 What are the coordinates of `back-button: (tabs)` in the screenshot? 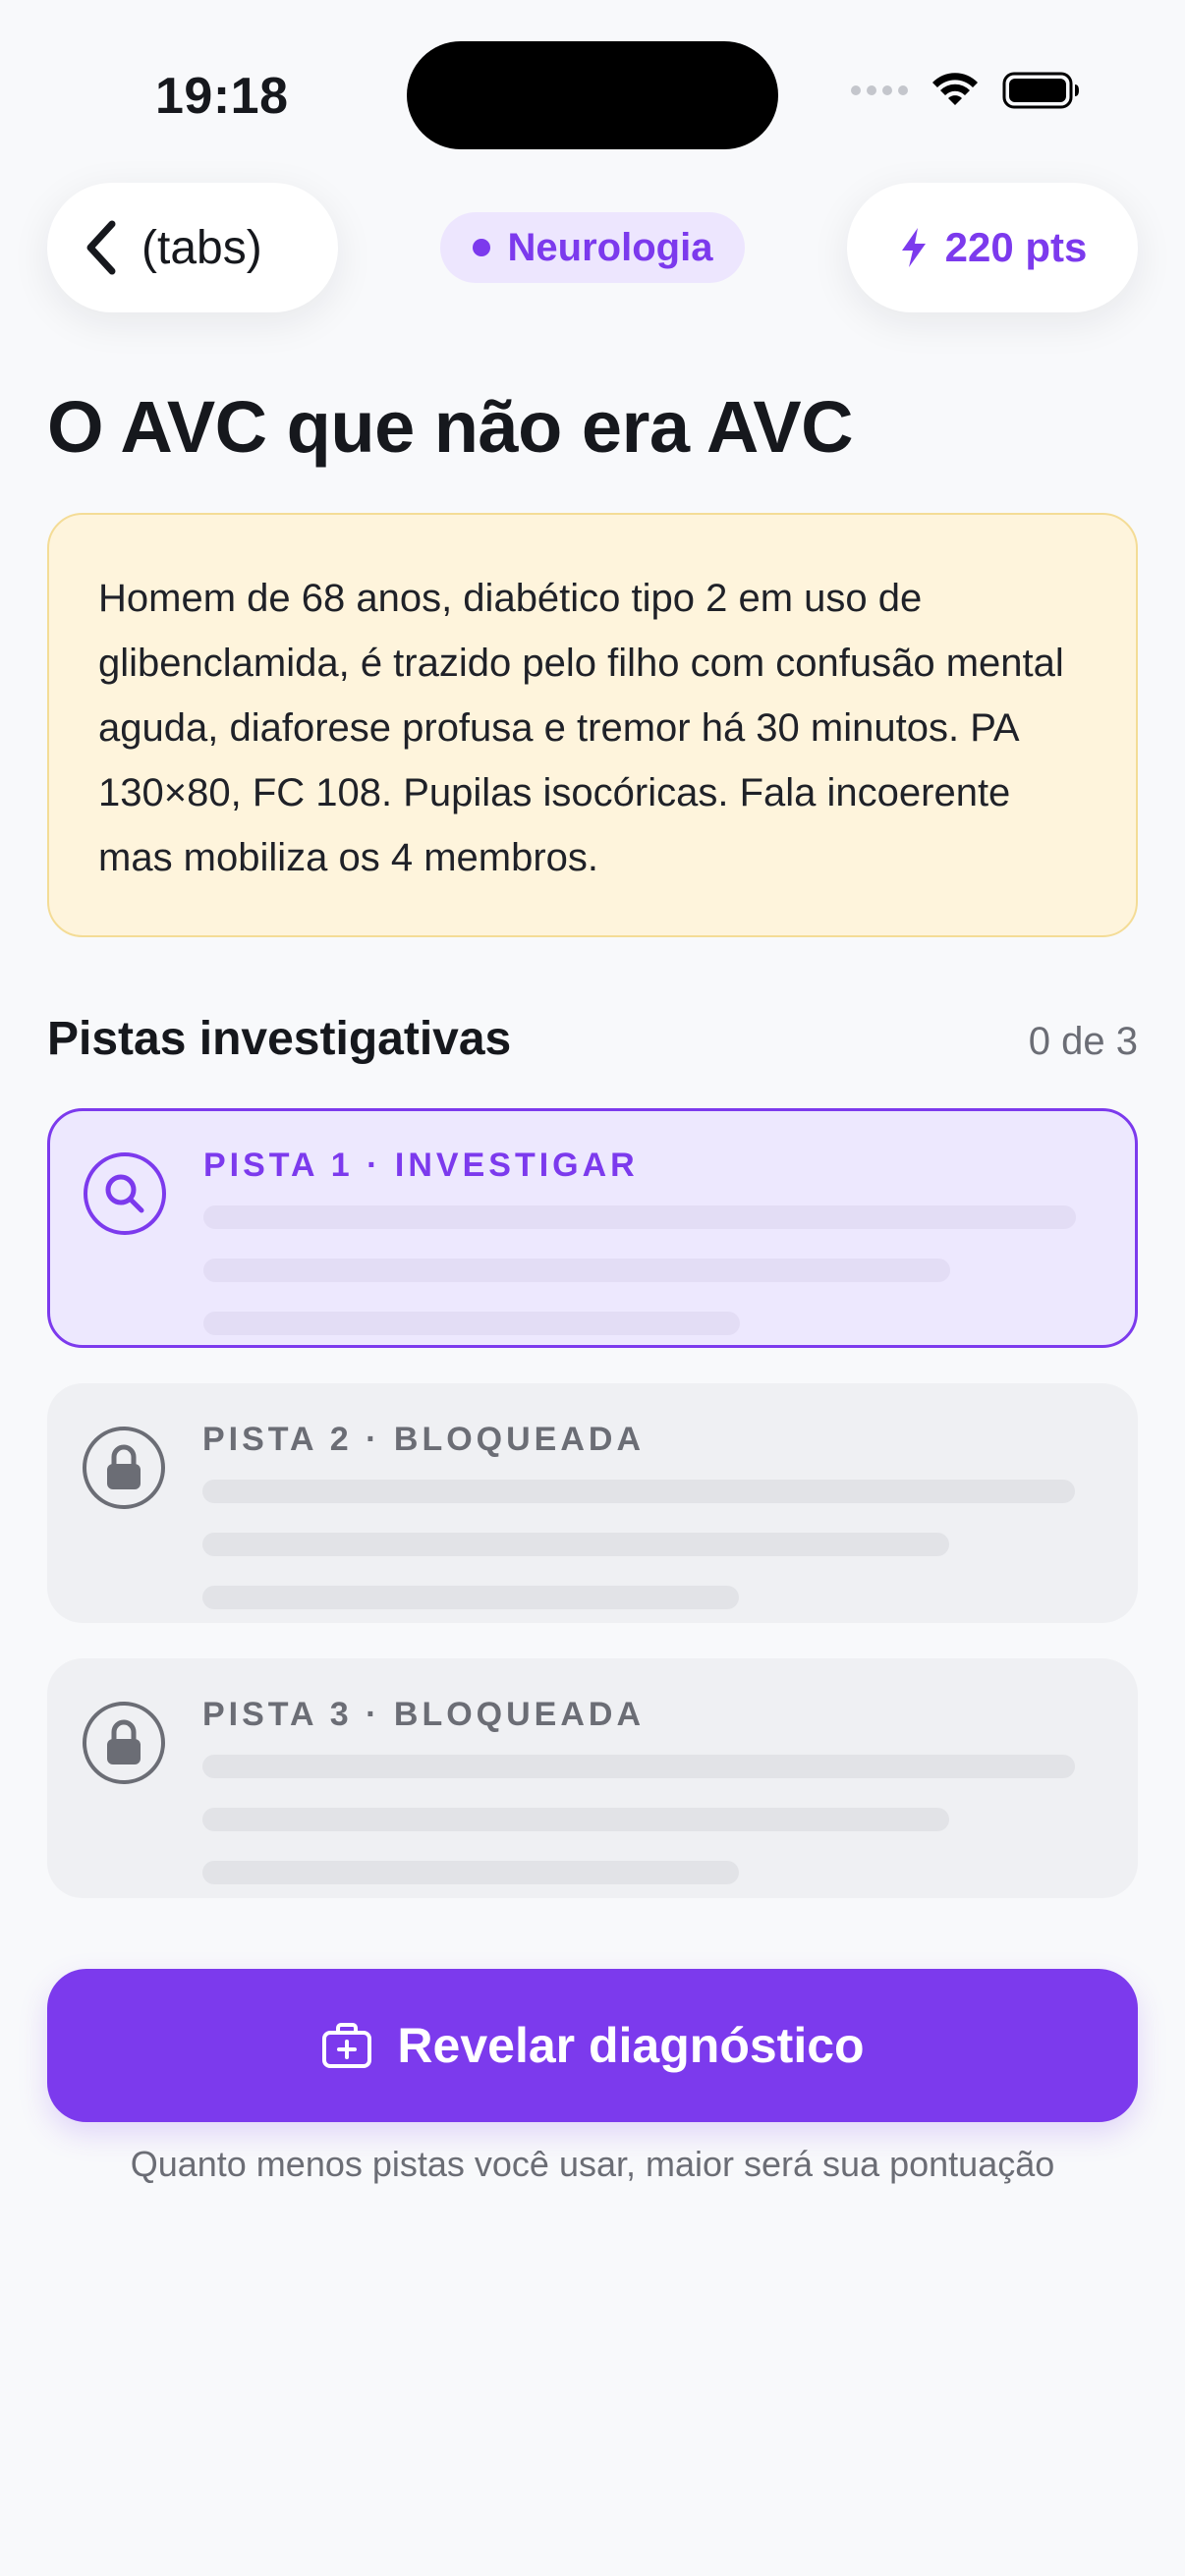 It's located at (193, 247).